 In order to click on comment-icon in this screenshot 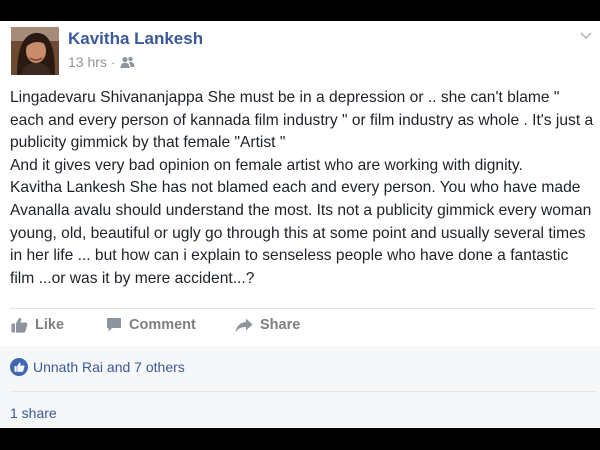, I will do `click(114, 325)`.